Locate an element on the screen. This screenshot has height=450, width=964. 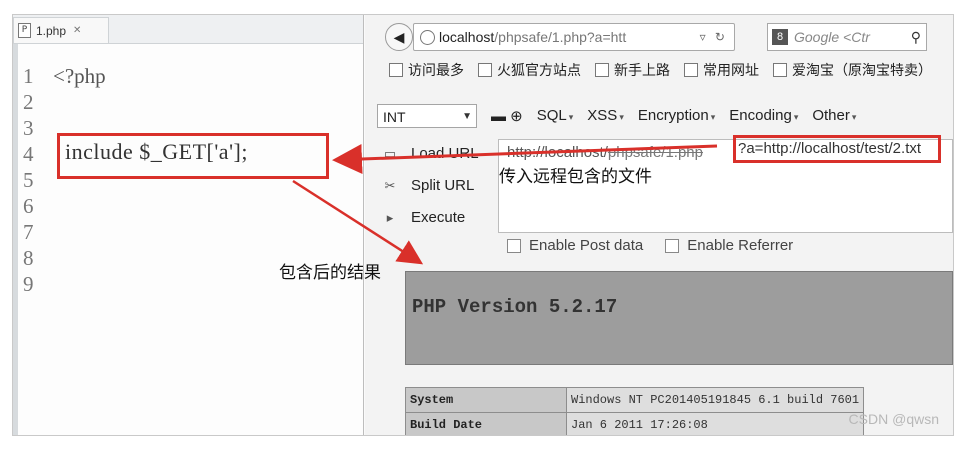
arrow-to-code is located at coordinates (525, 159).